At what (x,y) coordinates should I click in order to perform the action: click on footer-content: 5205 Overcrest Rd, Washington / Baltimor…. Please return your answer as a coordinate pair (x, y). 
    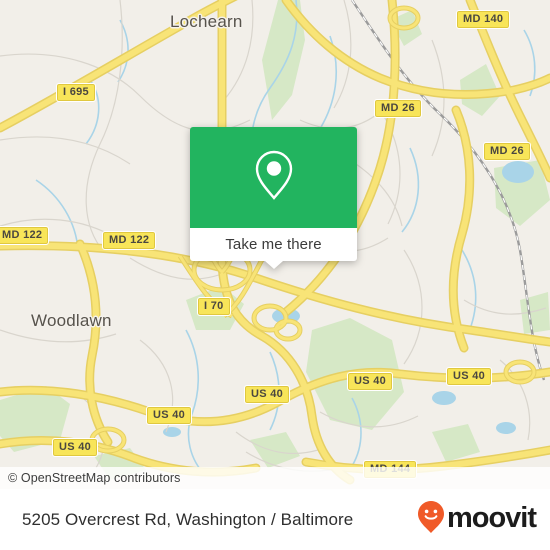
    Looking at the image, I should click on (275, 519).